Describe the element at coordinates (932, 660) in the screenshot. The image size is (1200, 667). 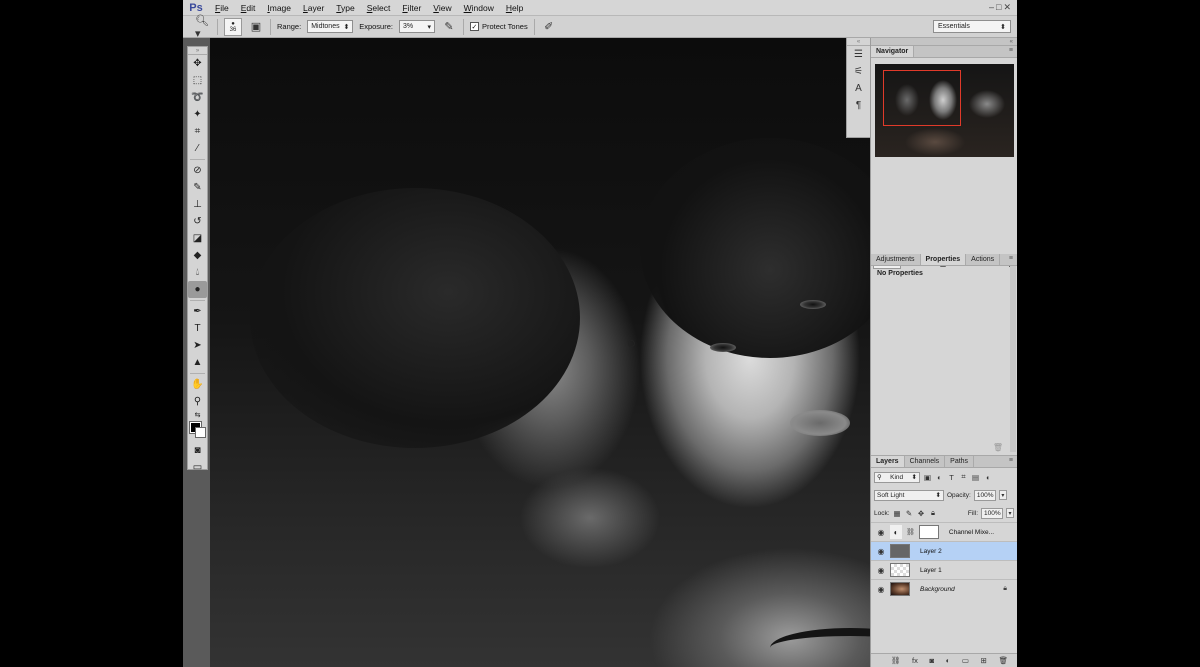
I see `add-mask-icon: ◙` at that location.